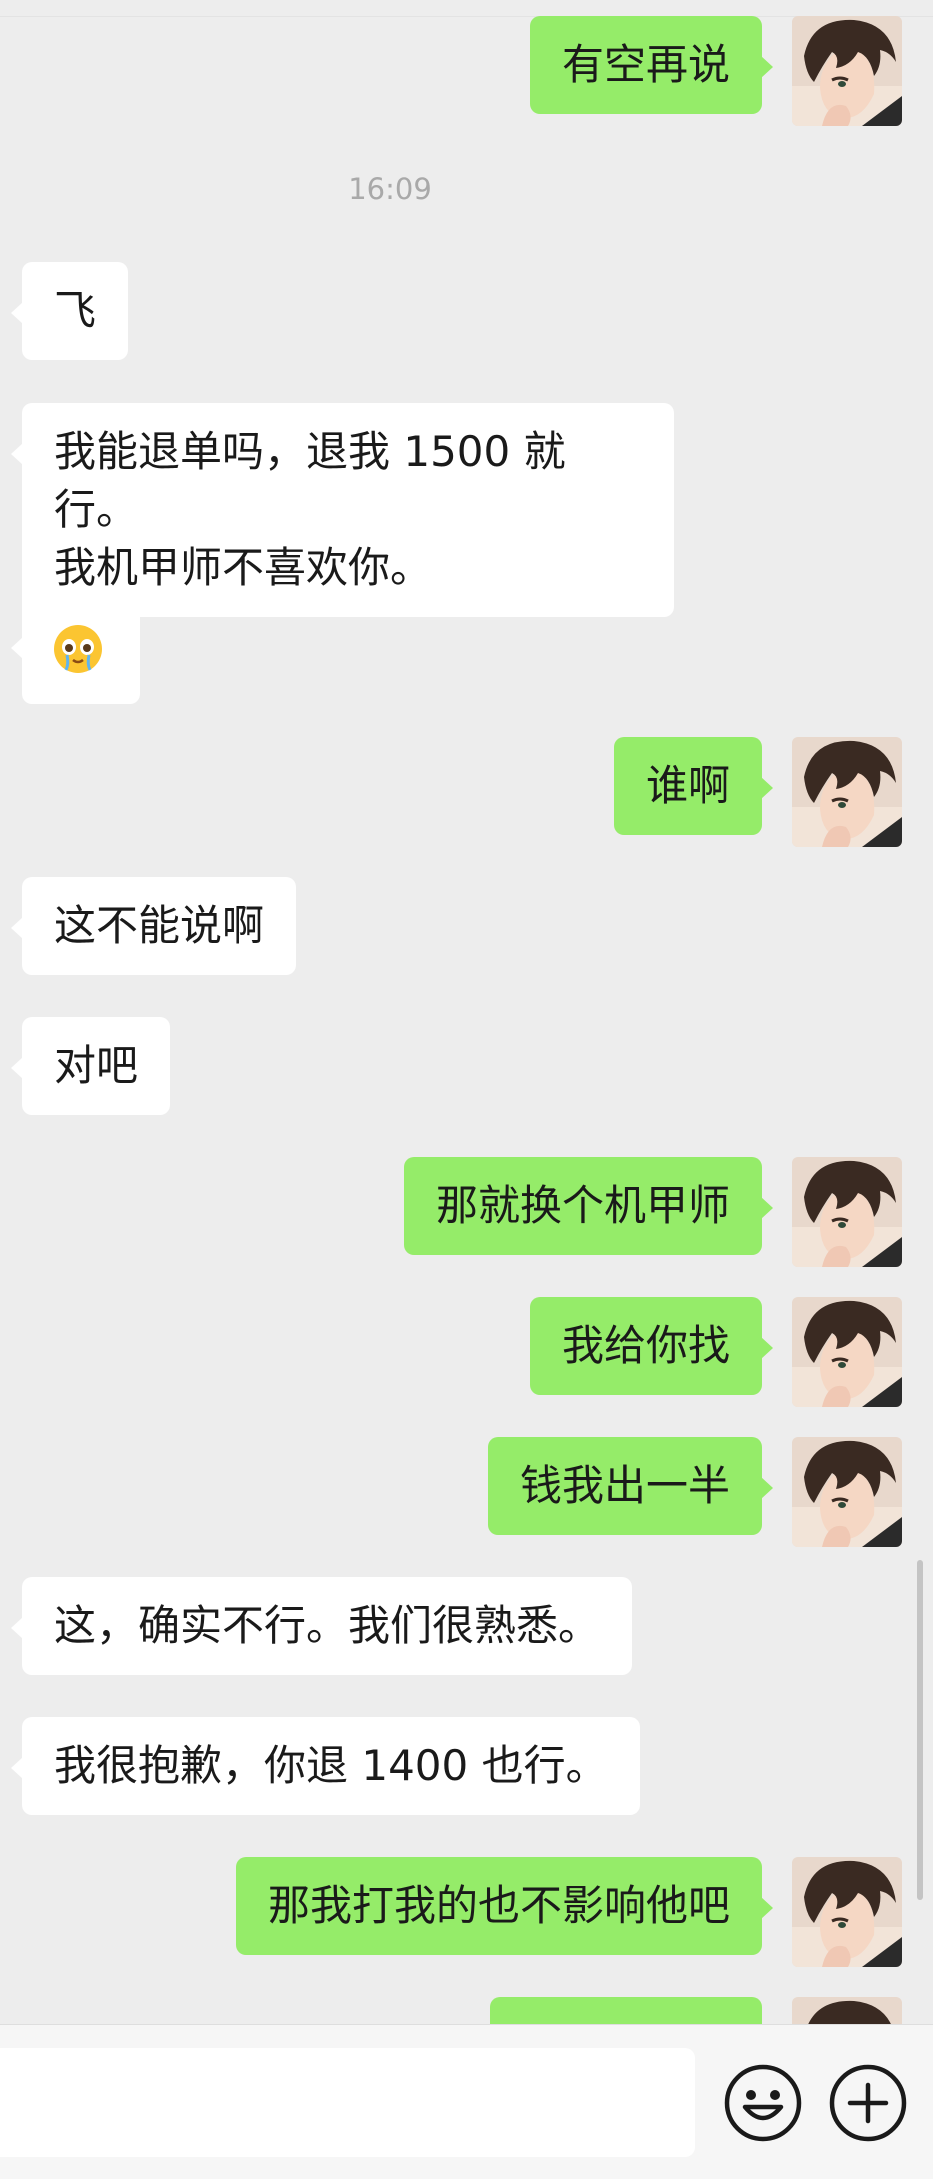  I want to click on scrollbar, so click(920, 1730).